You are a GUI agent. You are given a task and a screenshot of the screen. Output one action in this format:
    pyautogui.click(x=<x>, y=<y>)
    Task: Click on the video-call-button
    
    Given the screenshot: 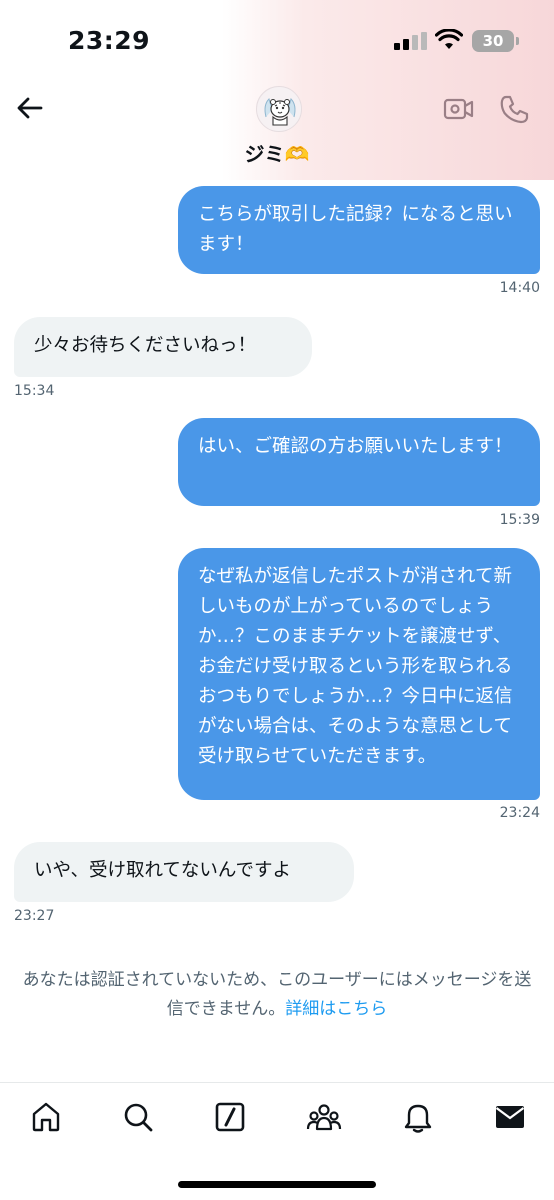 What is the action you would take?
    pyautogui.click(x=459, y=109)
    